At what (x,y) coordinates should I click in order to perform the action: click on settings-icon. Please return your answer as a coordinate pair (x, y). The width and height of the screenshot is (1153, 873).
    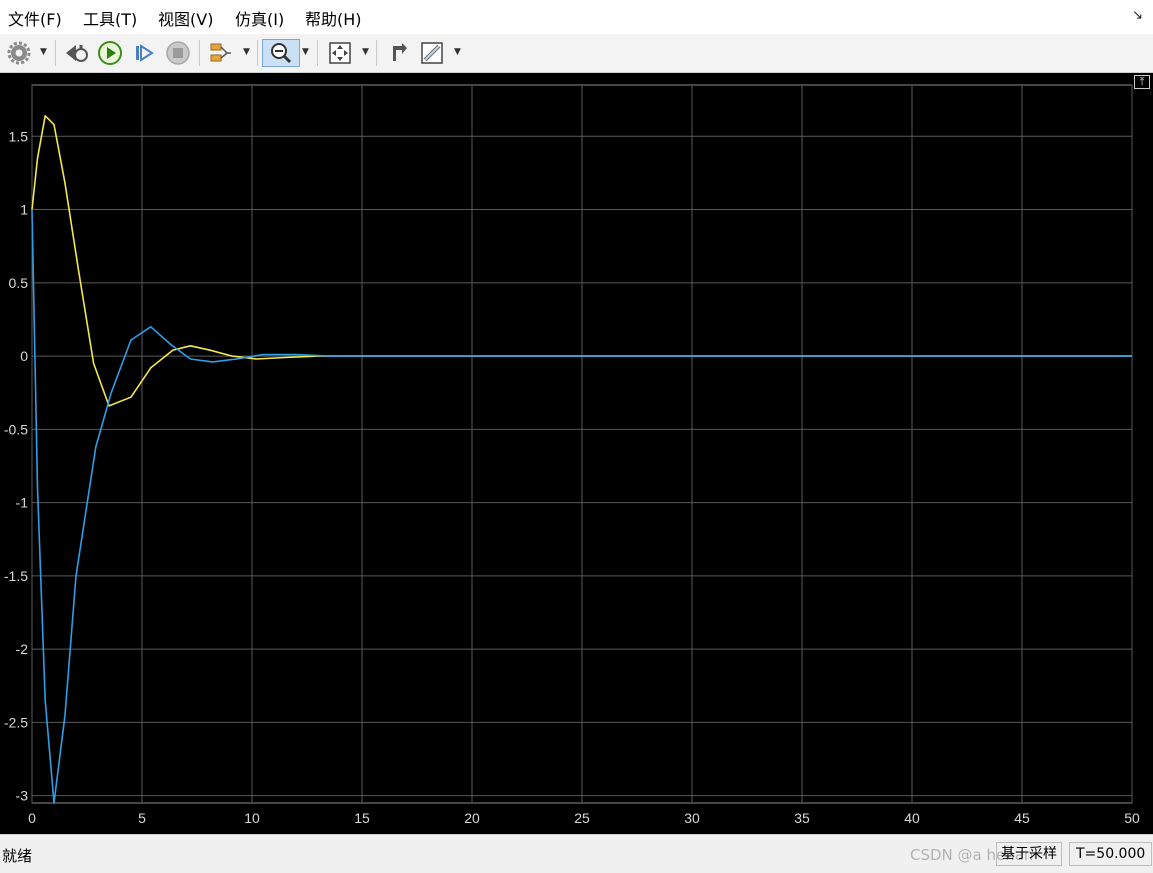
    Looking at the image, I should click on (19, 53).